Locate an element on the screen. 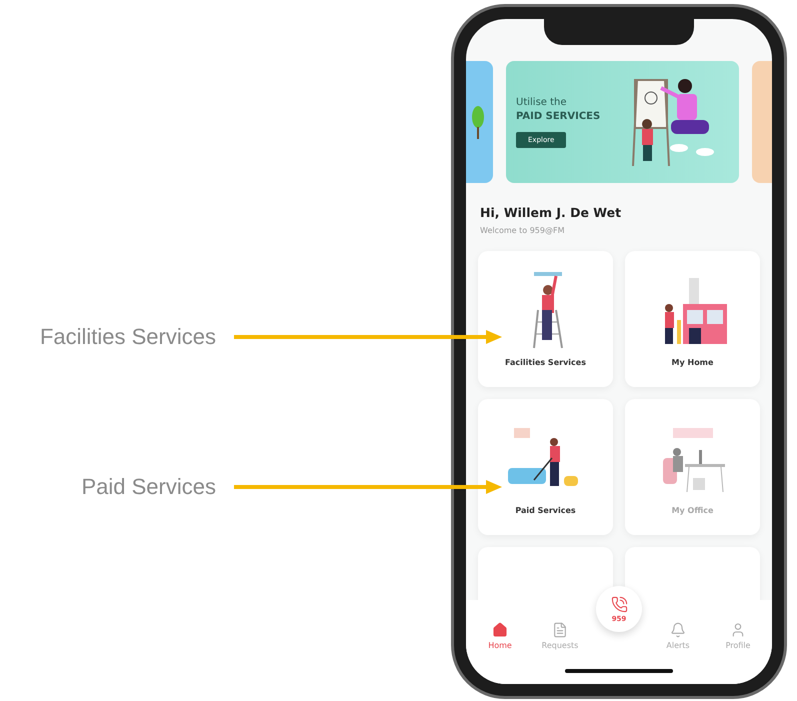 The width and height of the screenshot is (797, 701). tab: Alerts is located at coordinates (678, 636).